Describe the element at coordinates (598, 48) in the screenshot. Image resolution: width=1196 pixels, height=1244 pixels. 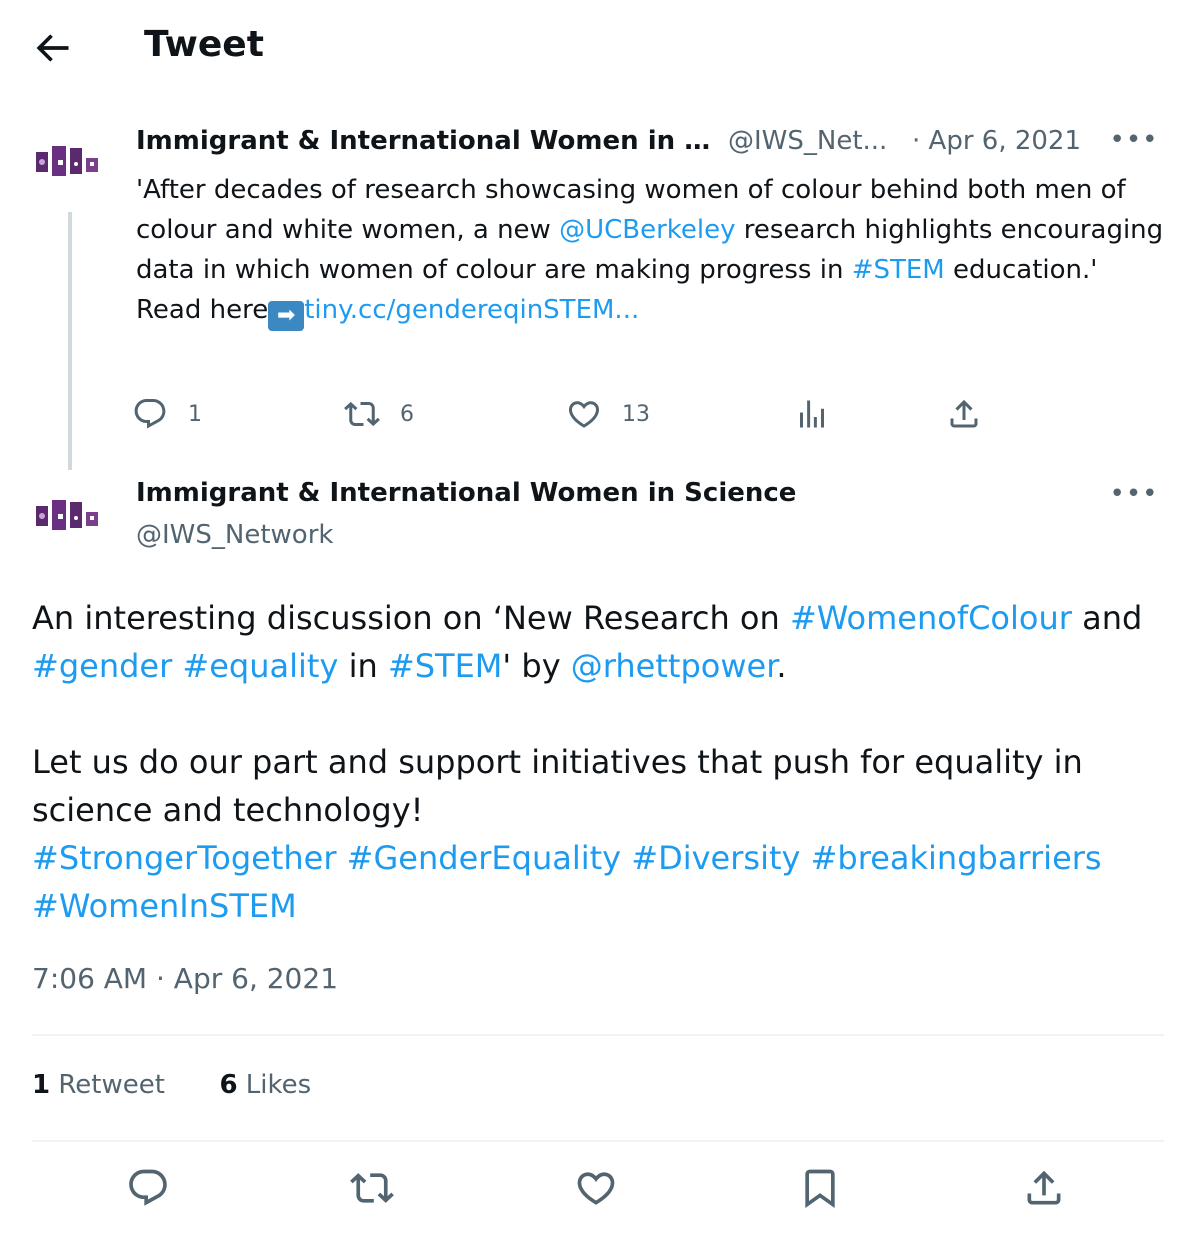
I see `header: Tweet` at that location.